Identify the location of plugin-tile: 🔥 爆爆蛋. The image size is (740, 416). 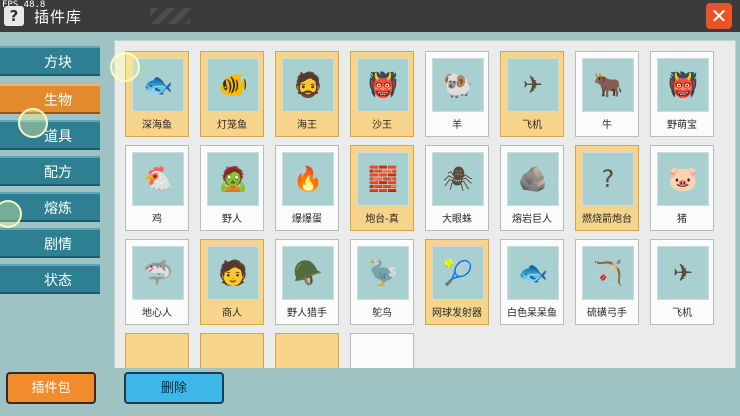
(307, 188).